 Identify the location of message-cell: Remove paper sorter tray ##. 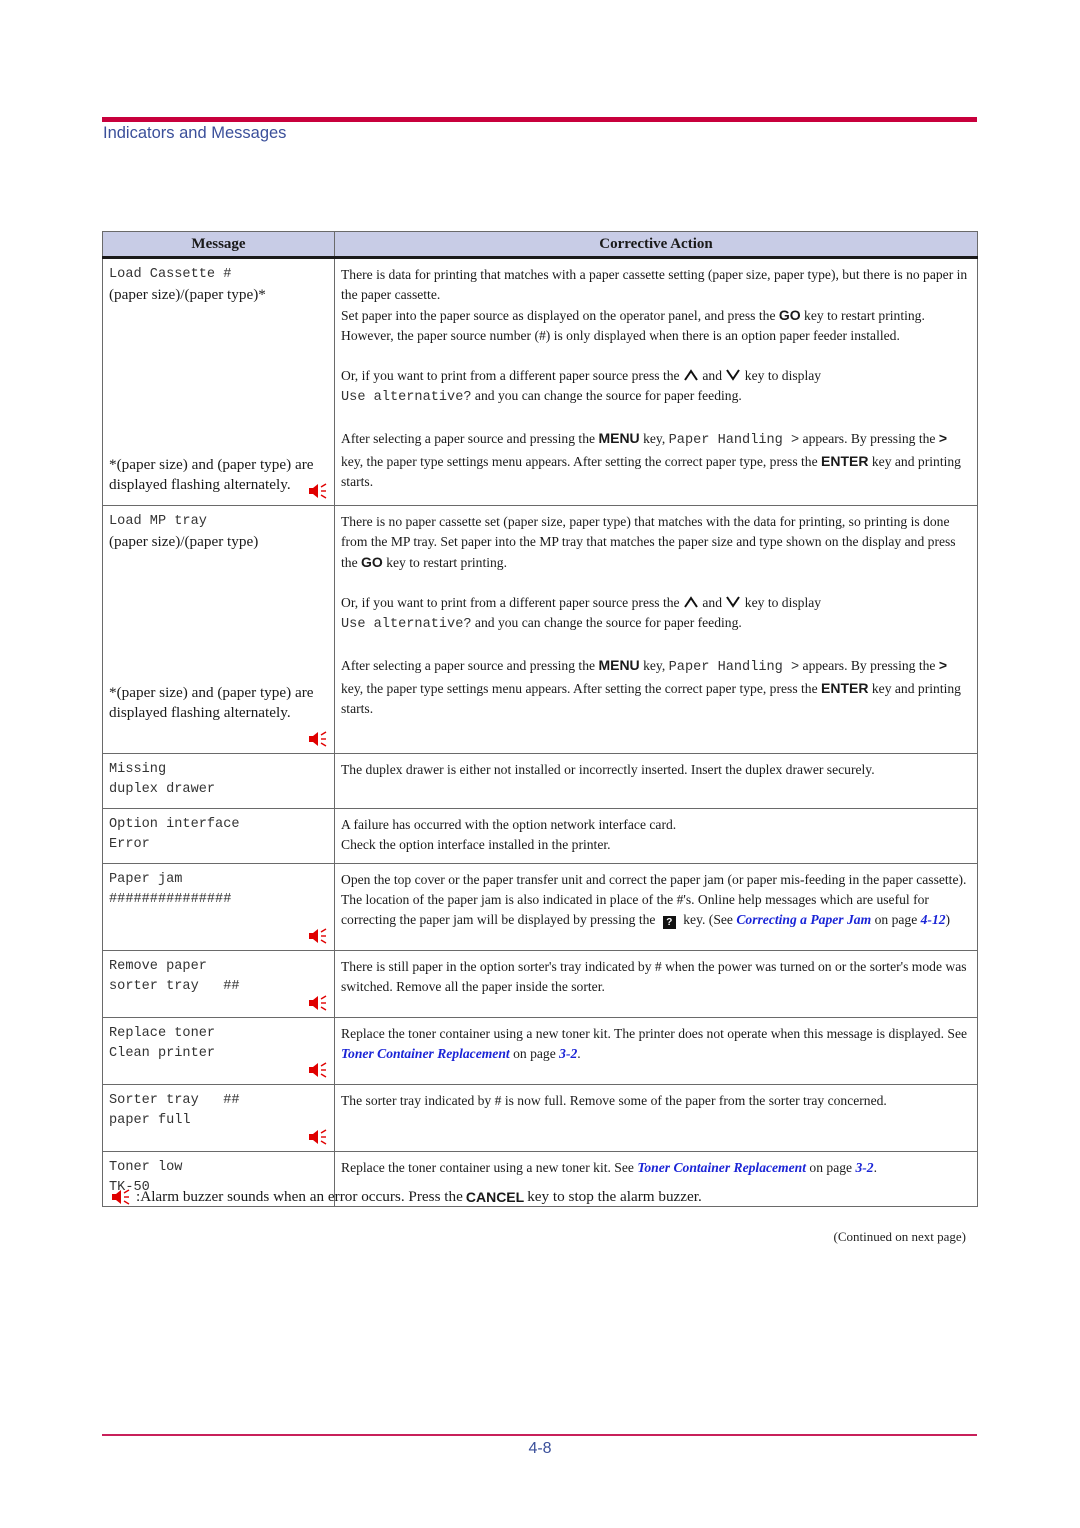
(218, 984).